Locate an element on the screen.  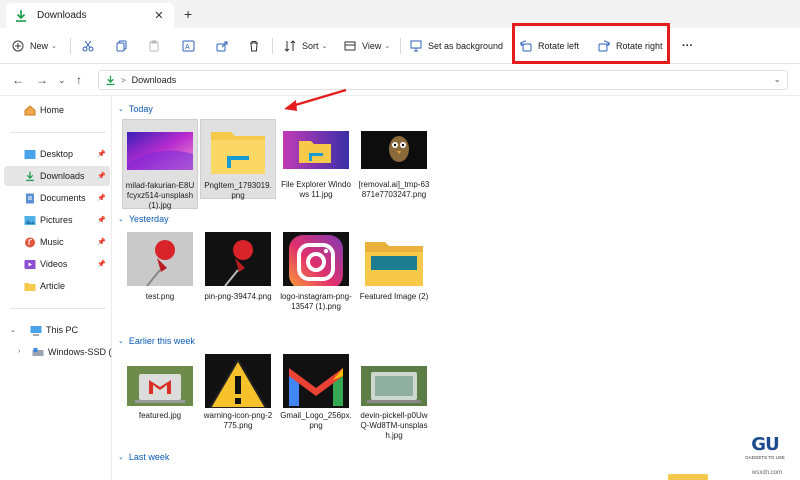
breadcrumb-downloads: Downloads is located at coordinates (154, 80).